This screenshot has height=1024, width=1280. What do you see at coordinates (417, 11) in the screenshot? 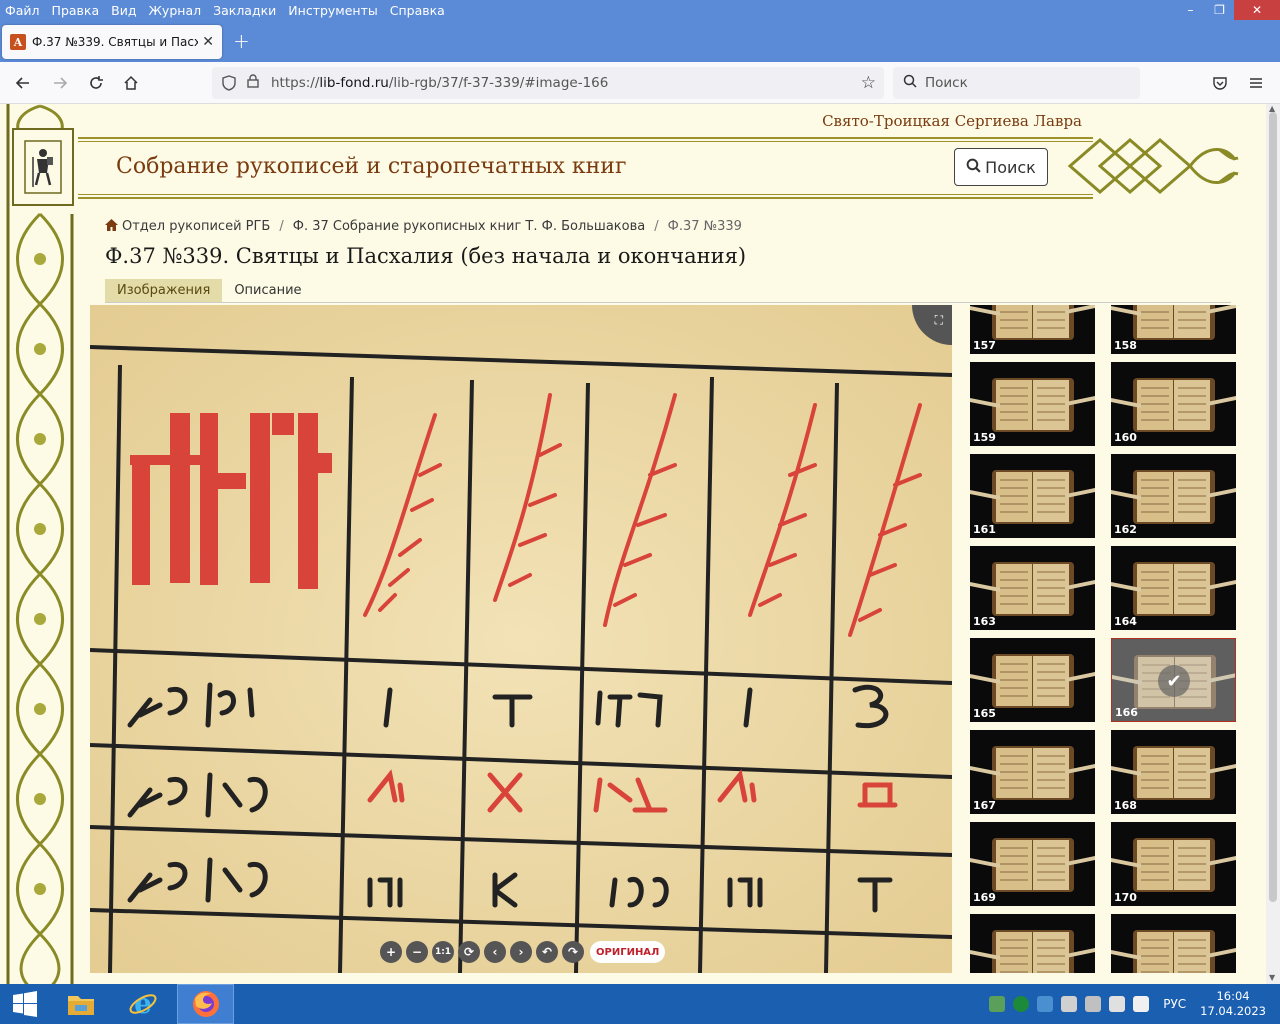
I see `menu-help: Справка` at bounding box center [417, 11].